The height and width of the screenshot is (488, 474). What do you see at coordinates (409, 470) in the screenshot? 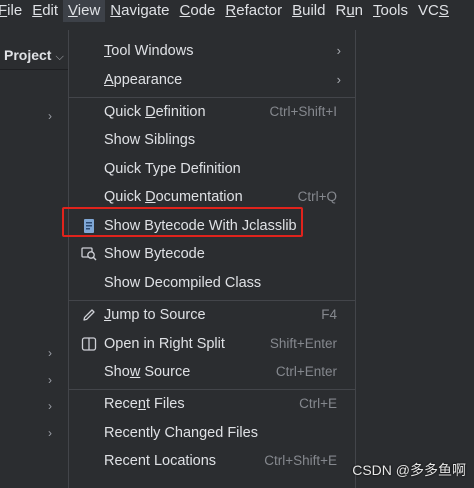
I see `watermark-text: CSDN @多多鱼啊` at bounding box center [409, 470].